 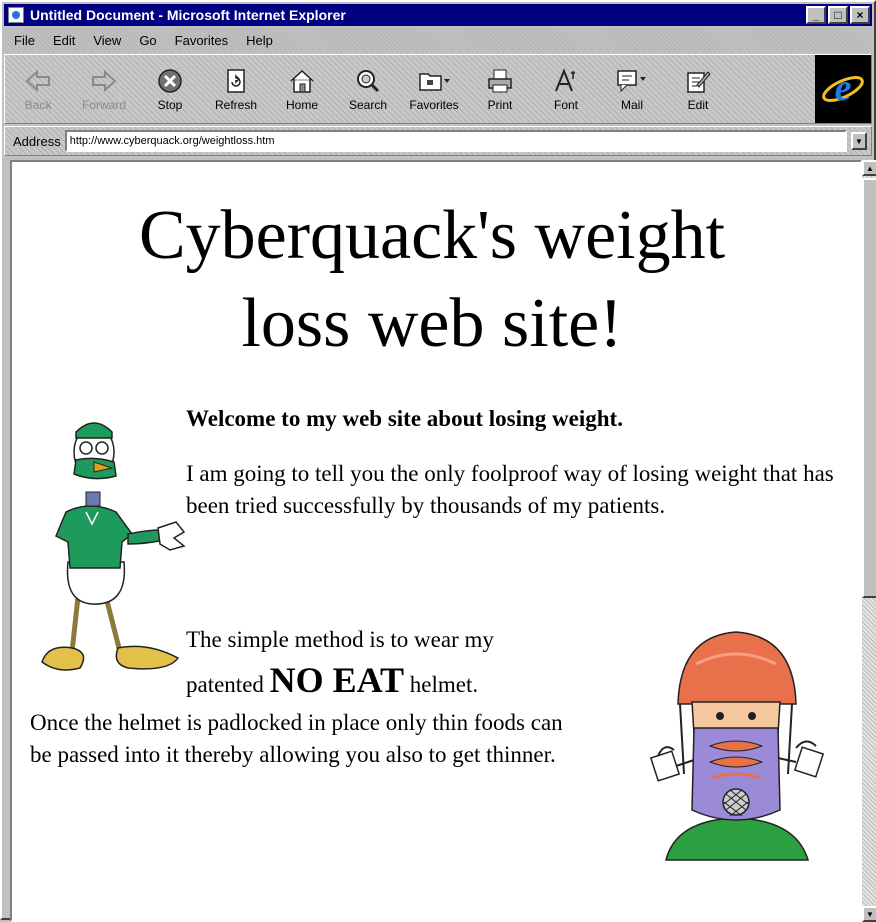 What do you see at coordinates (170, 81) in the screenshot?
I see `stop-icon` at bounding box center [170, 81].